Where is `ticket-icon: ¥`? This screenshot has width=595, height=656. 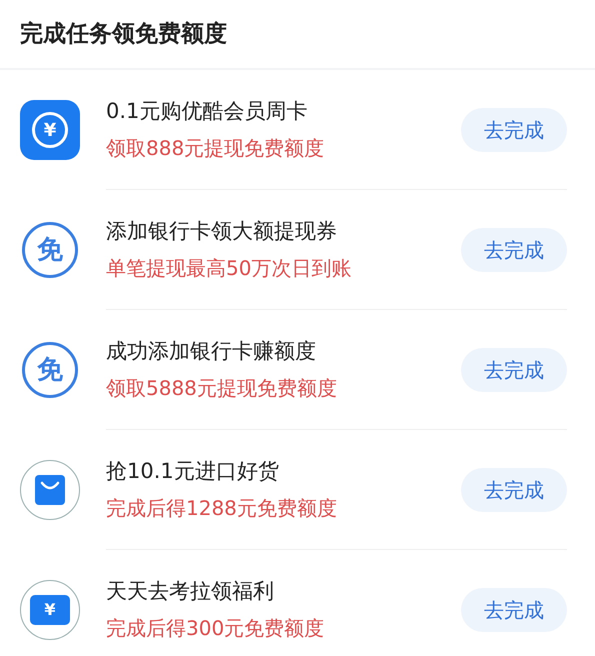 ticket-icon: ¥ is located at coordinates (50, 610).